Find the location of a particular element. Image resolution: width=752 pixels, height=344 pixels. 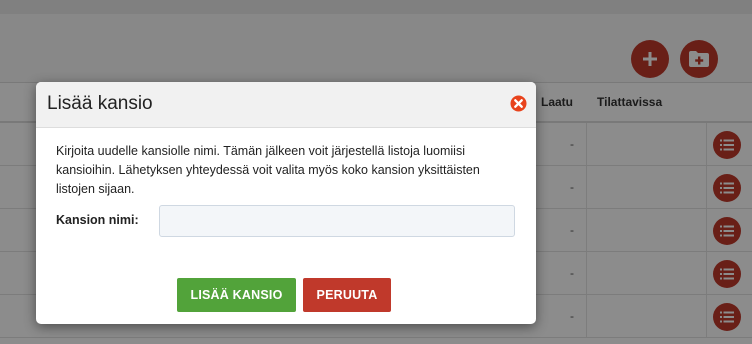

close-button is located at coordinates (518, 103).